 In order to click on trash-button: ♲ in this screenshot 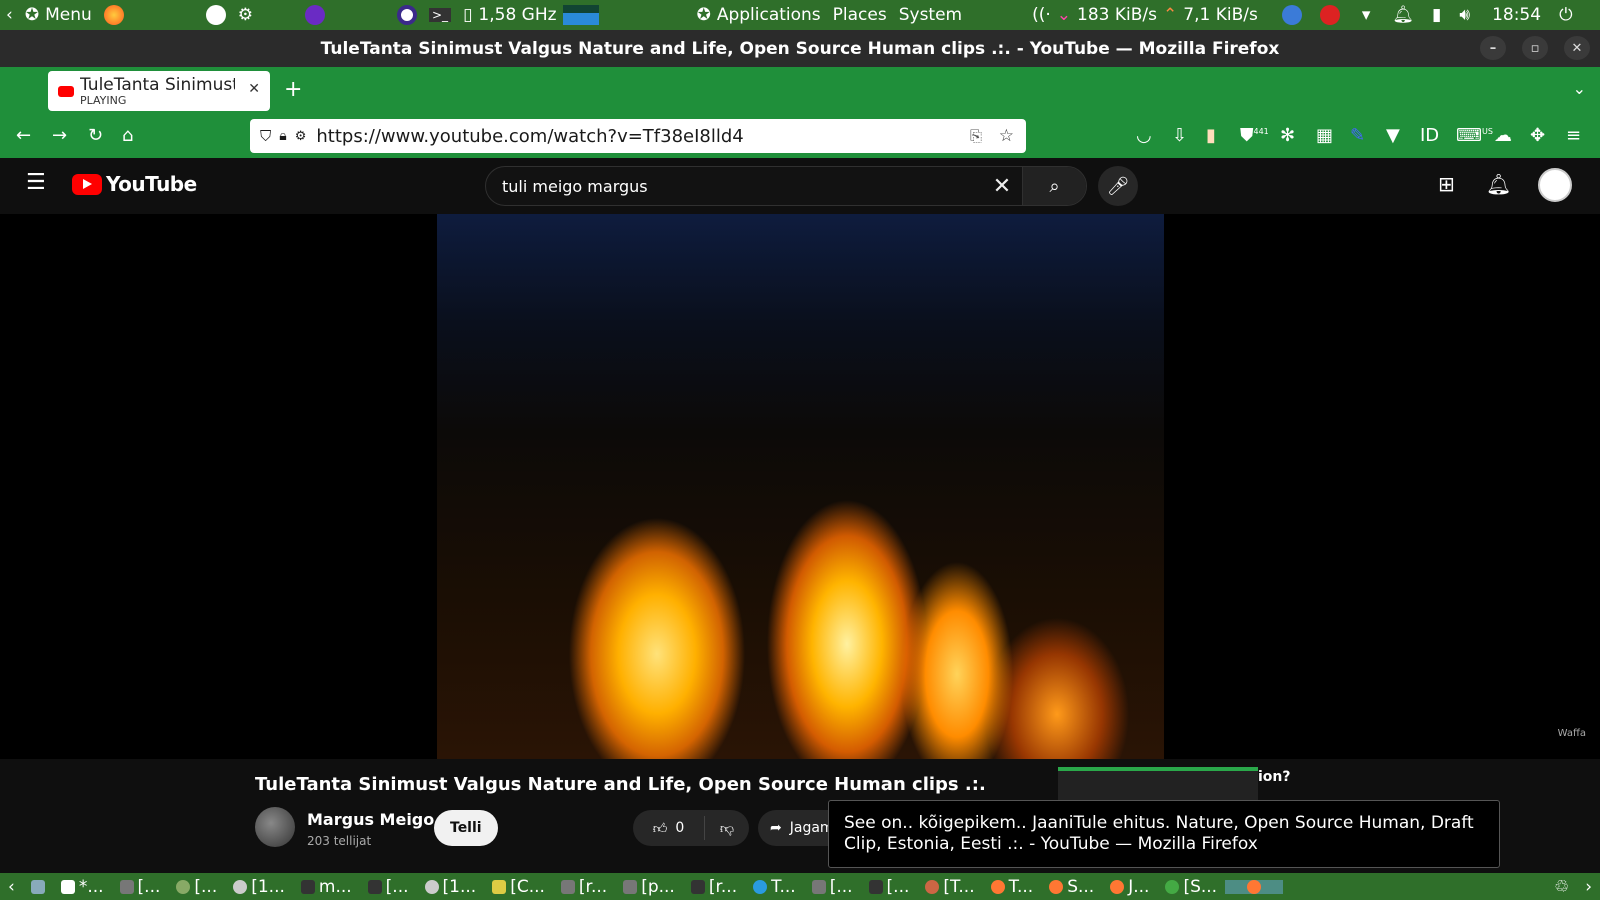, I will do `click(1561, 887)`.